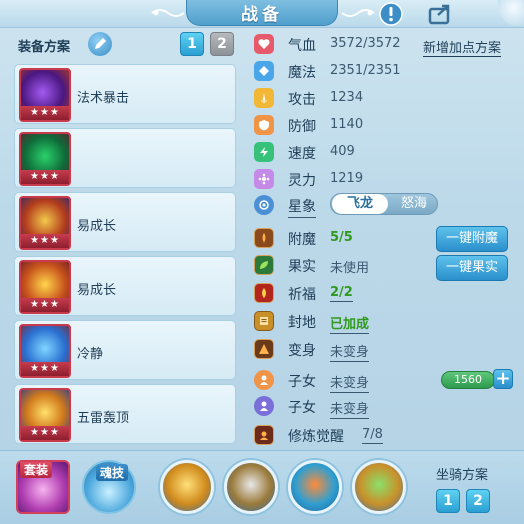  I want to click on exclamation-icon, so click(391, 14).